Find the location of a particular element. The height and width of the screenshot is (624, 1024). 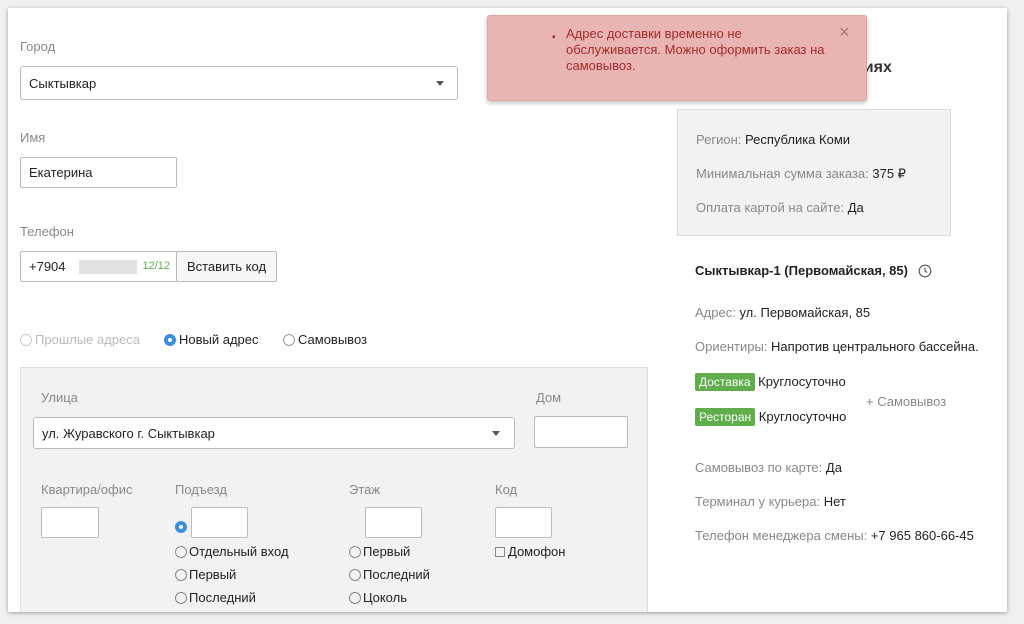

floor-option-label: Последний is located at coordinates (396, 574).